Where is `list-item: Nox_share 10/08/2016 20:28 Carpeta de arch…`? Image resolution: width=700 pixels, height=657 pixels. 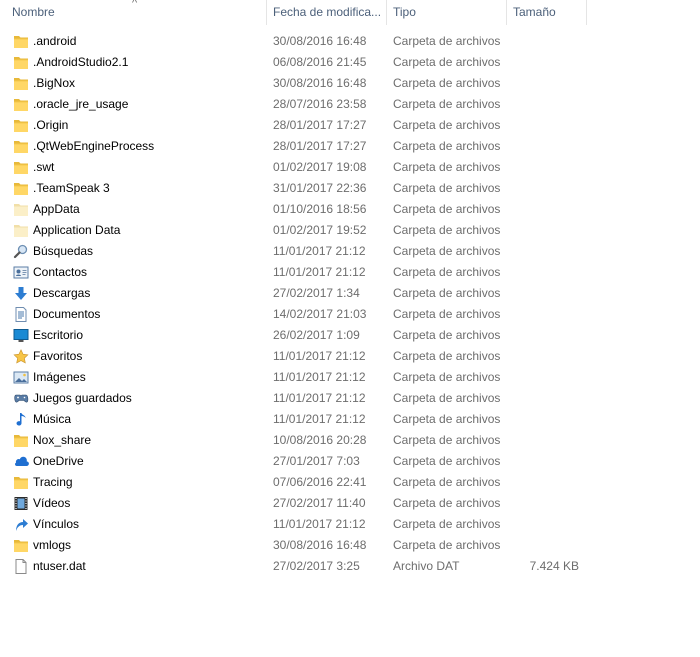 list-item: Nox_share 10/08/2016 20:28 Carpeta de arch… is located at coordinates (350, 440).